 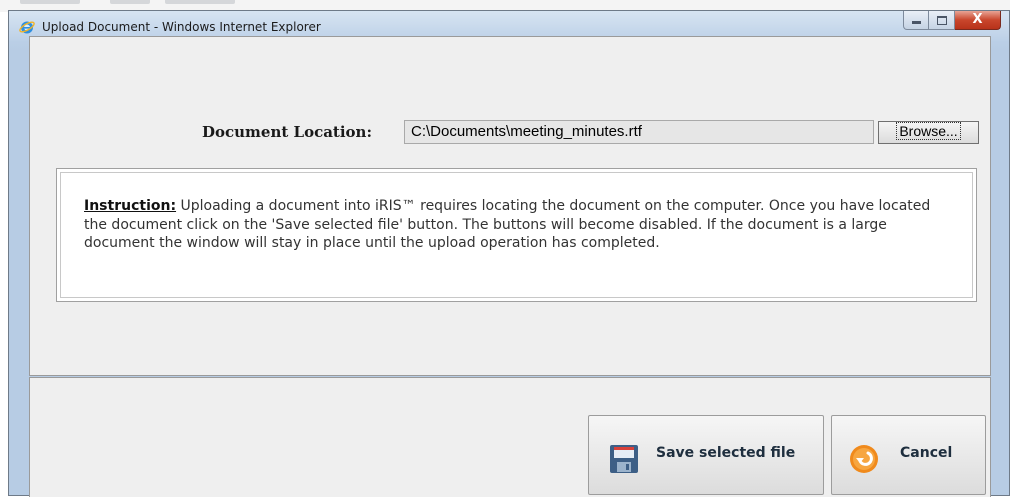 I want to click on document-location-label: Document Location:, so click(x=287, y=132).